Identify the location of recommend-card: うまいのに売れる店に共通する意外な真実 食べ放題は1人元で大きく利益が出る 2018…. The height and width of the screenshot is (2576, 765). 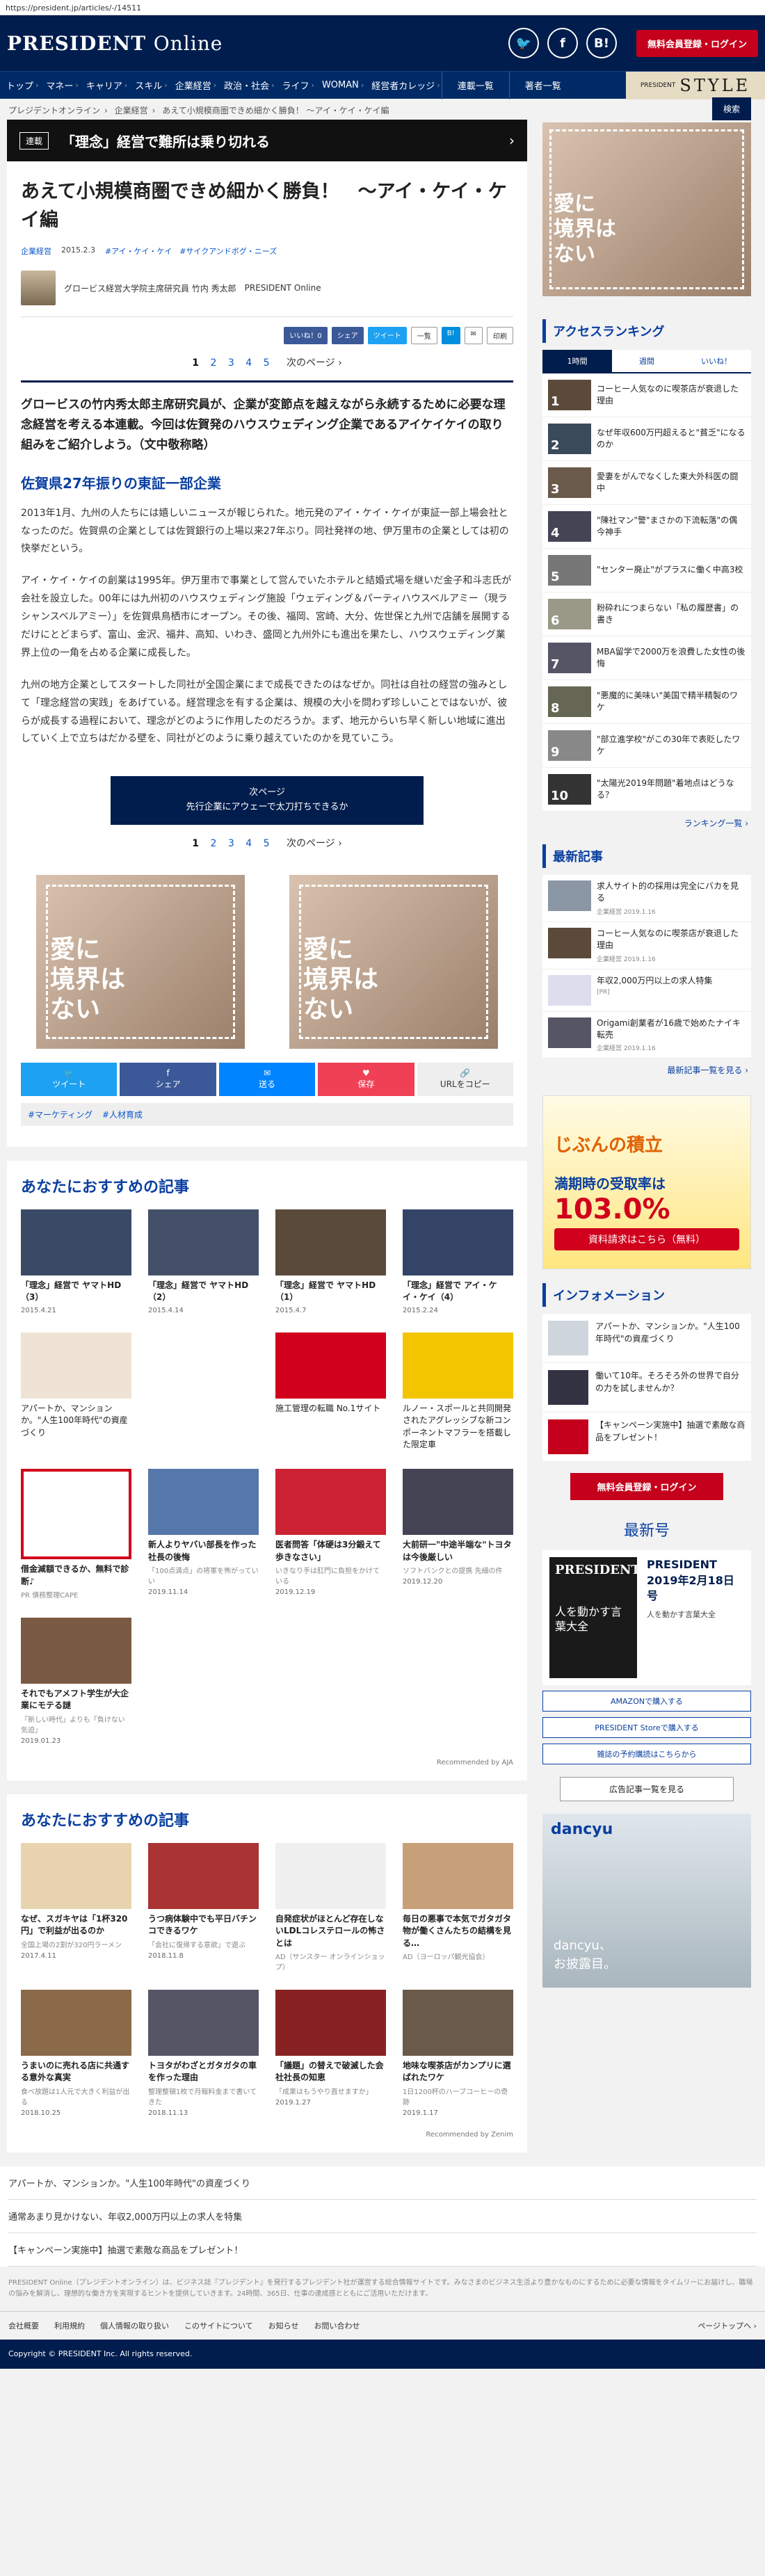
(76, 2054).